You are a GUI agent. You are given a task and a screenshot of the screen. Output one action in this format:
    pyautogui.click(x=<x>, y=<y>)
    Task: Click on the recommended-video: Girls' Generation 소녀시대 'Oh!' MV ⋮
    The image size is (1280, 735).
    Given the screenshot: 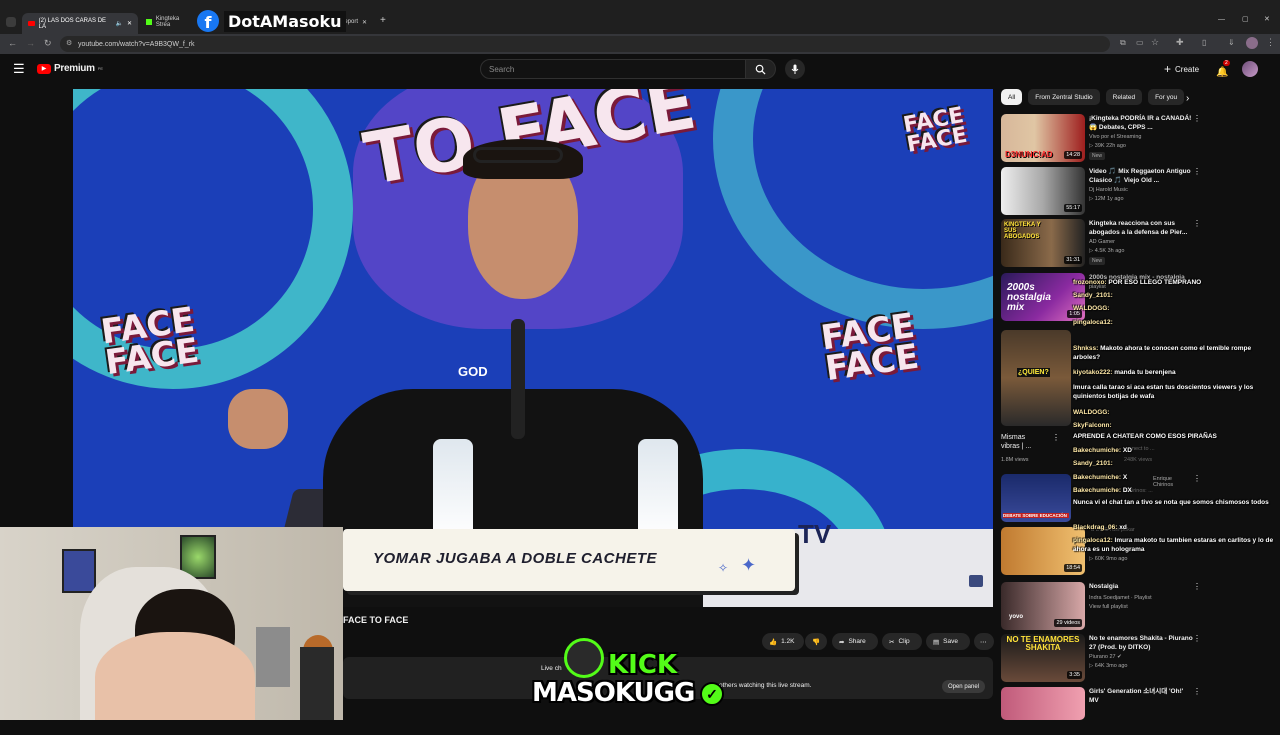 What is the action you would take?
    pyautogui.click(x=1103, y=711)
    